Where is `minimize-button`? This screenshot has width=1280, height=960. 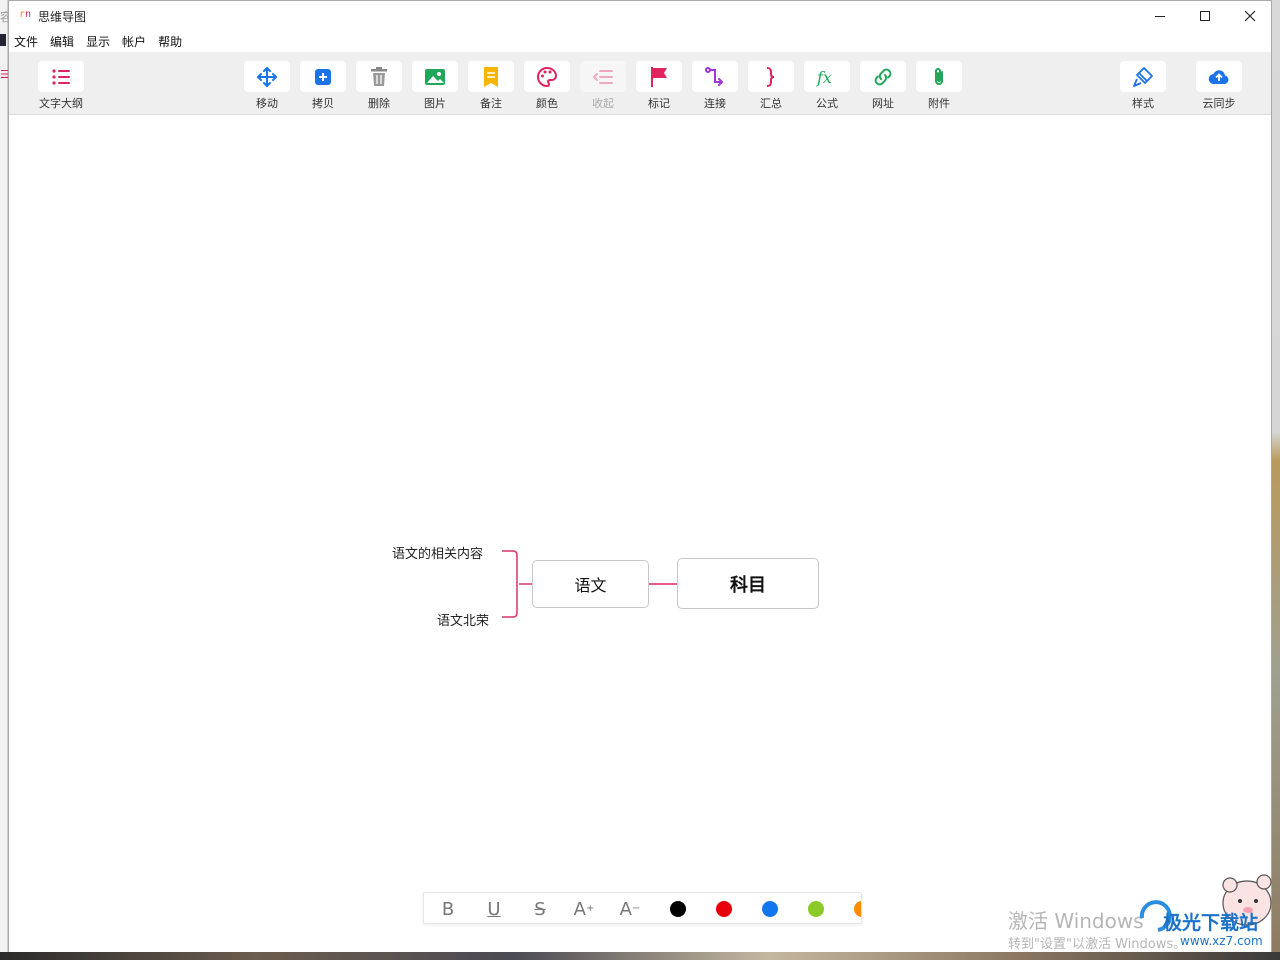
minimize-button is located at coordinates (1160, 16).